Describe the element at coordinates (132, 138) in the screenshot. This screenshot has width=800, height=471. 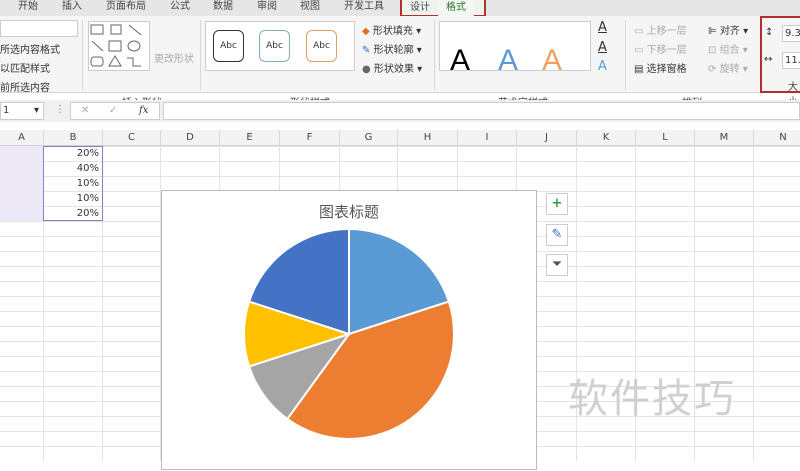
I see `column-header-c: C` at that location.